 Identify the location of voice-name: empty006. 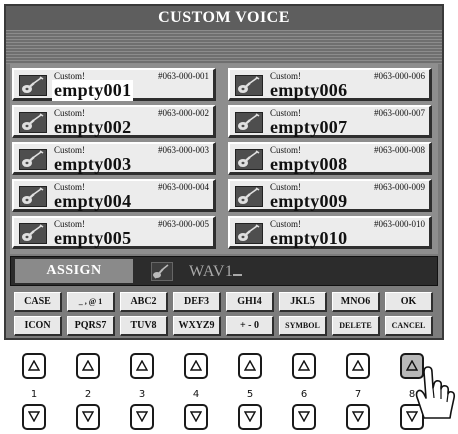
(309, 90).